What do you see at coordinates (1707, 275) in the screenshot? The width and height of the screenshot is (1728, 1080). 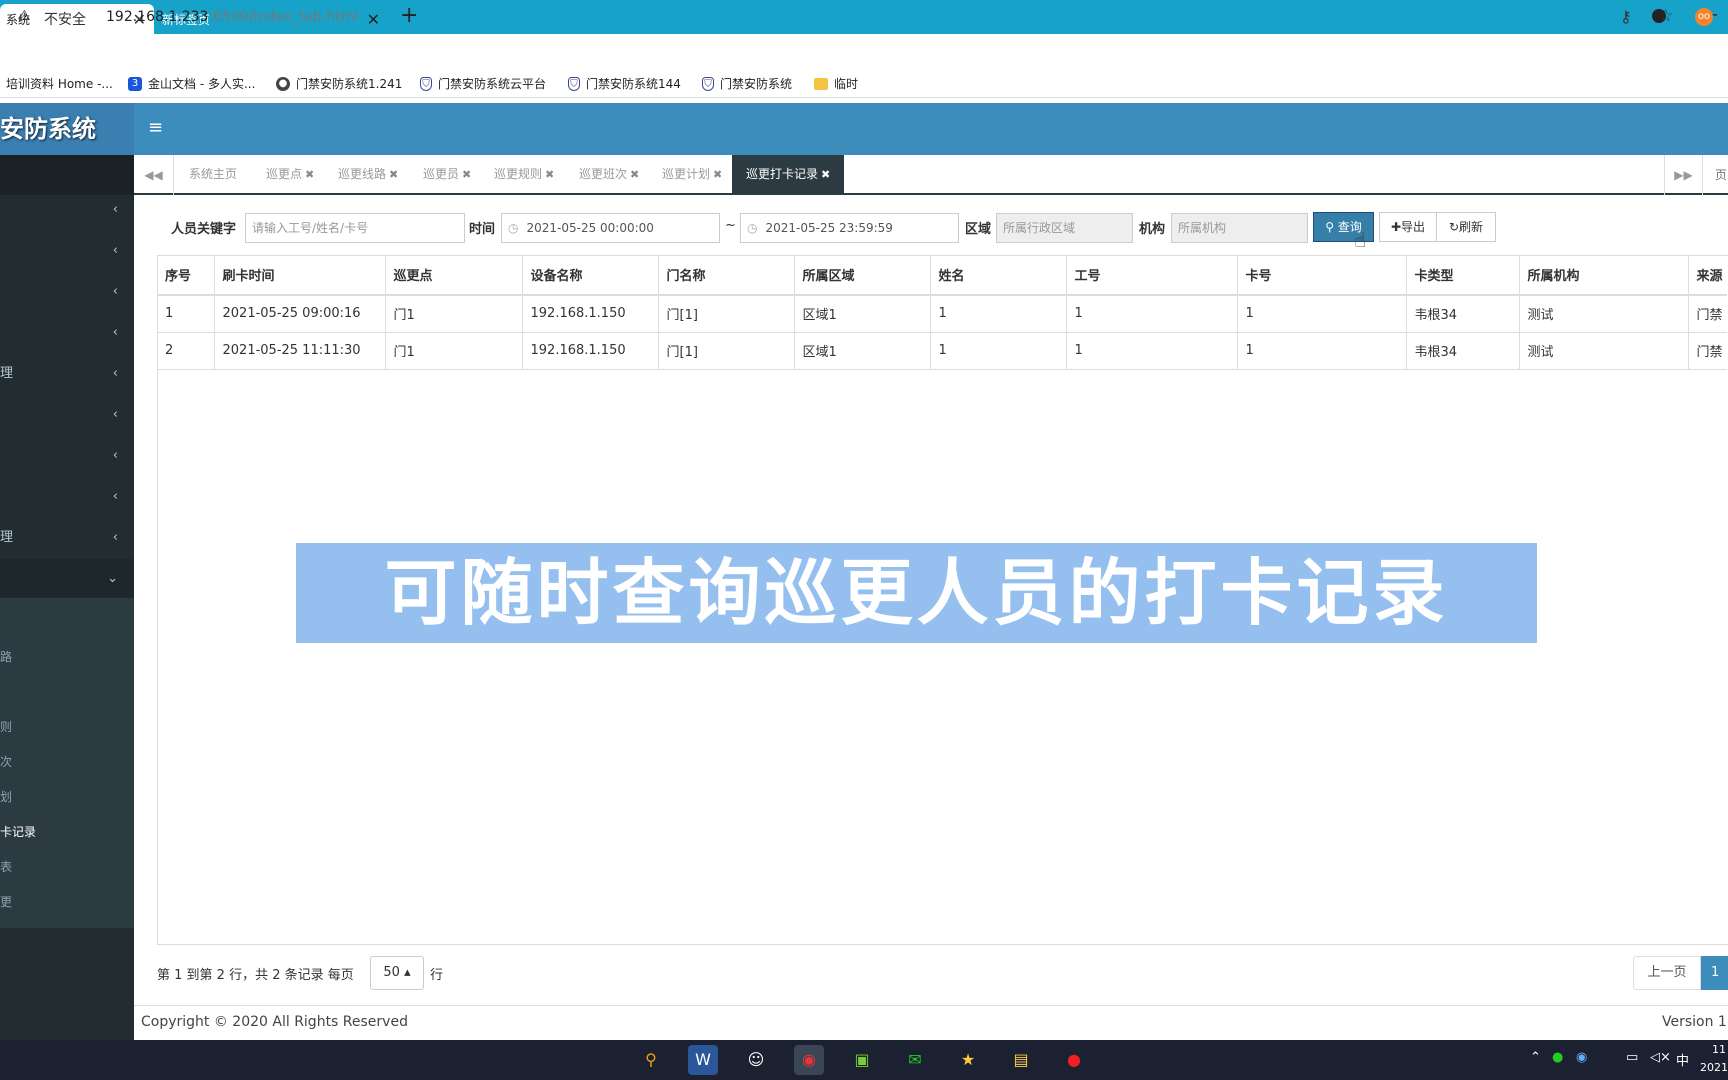 I see `column-header: 来源` at bounding box center [1707, 275].